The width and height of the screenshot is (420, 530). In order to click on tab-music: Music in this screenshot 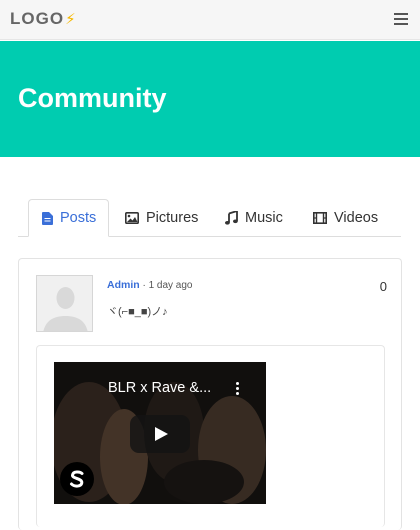, I will do `click(254, 218)`.